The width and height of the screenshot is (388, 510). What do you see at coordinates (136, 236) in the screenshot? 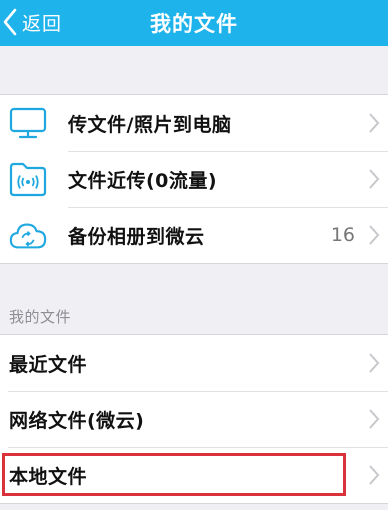
I see `backup-album-label: 备份相册到微云` at bounding box center [136, 236].